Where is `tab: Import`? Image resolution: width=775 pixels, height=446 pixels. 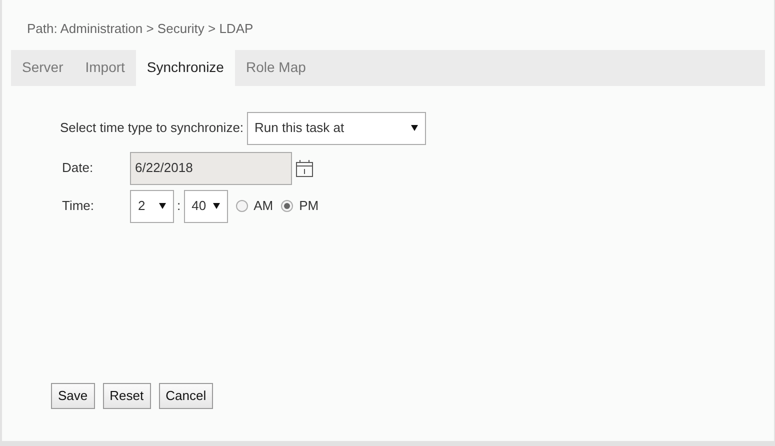 tab: Import is located at coordinates (105, 68).